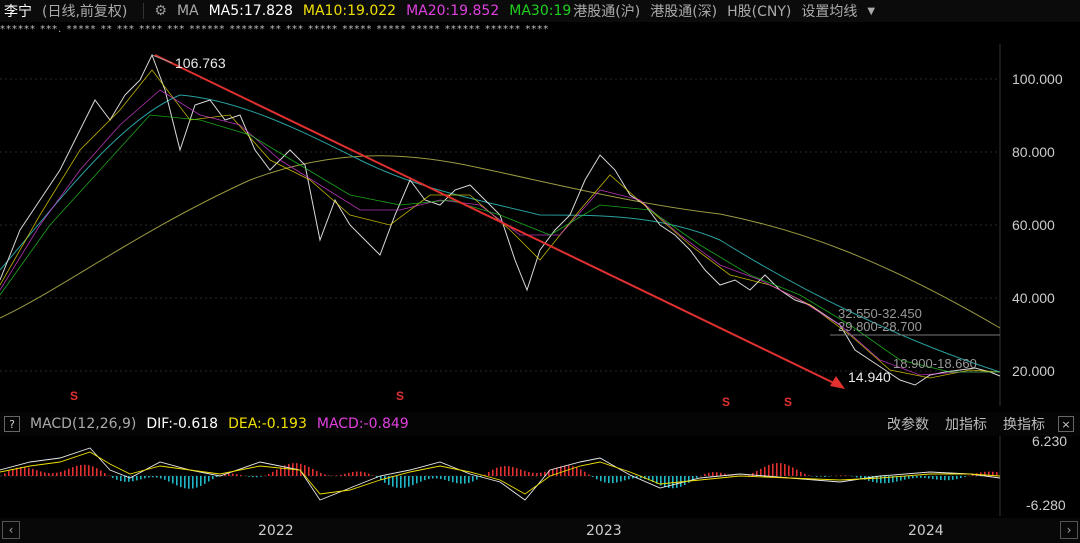  Describe the element at coordinates (11, 530) in the screenshot. I see `scroll-left-icon: ‹` at that location.